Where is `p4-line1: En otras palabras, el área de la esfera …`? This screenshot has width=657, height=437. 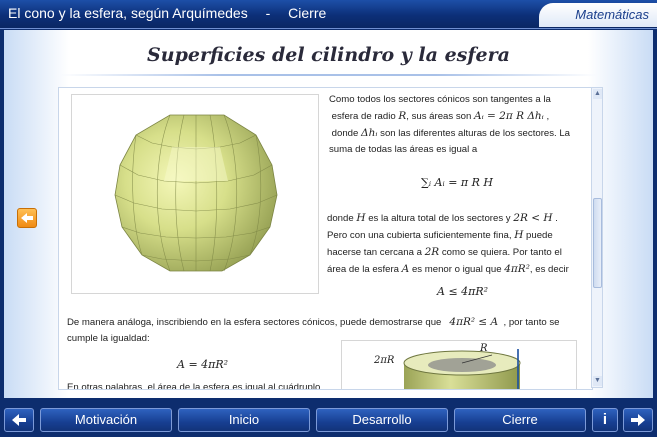 p4-line1: En otras palabras, el área de la esfera … is located at coordinates (194, 386).